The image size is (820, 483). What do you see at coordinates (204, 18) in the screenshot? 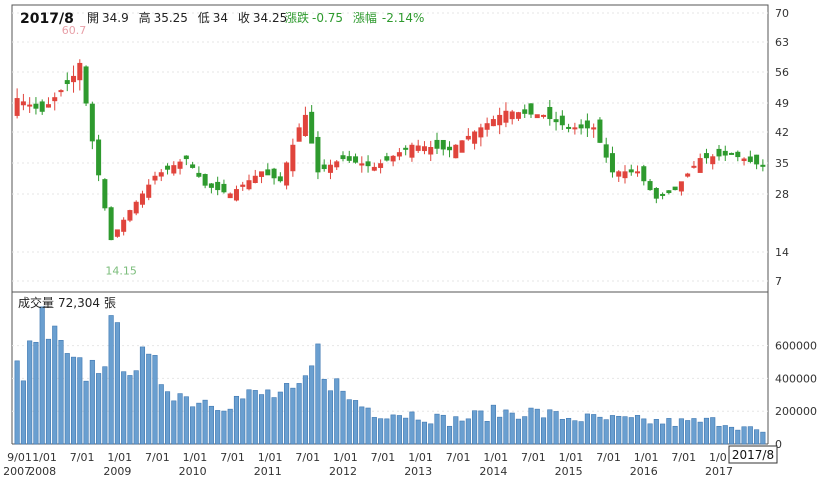
I see `low-label: 低` at bounding box center [204, 18].